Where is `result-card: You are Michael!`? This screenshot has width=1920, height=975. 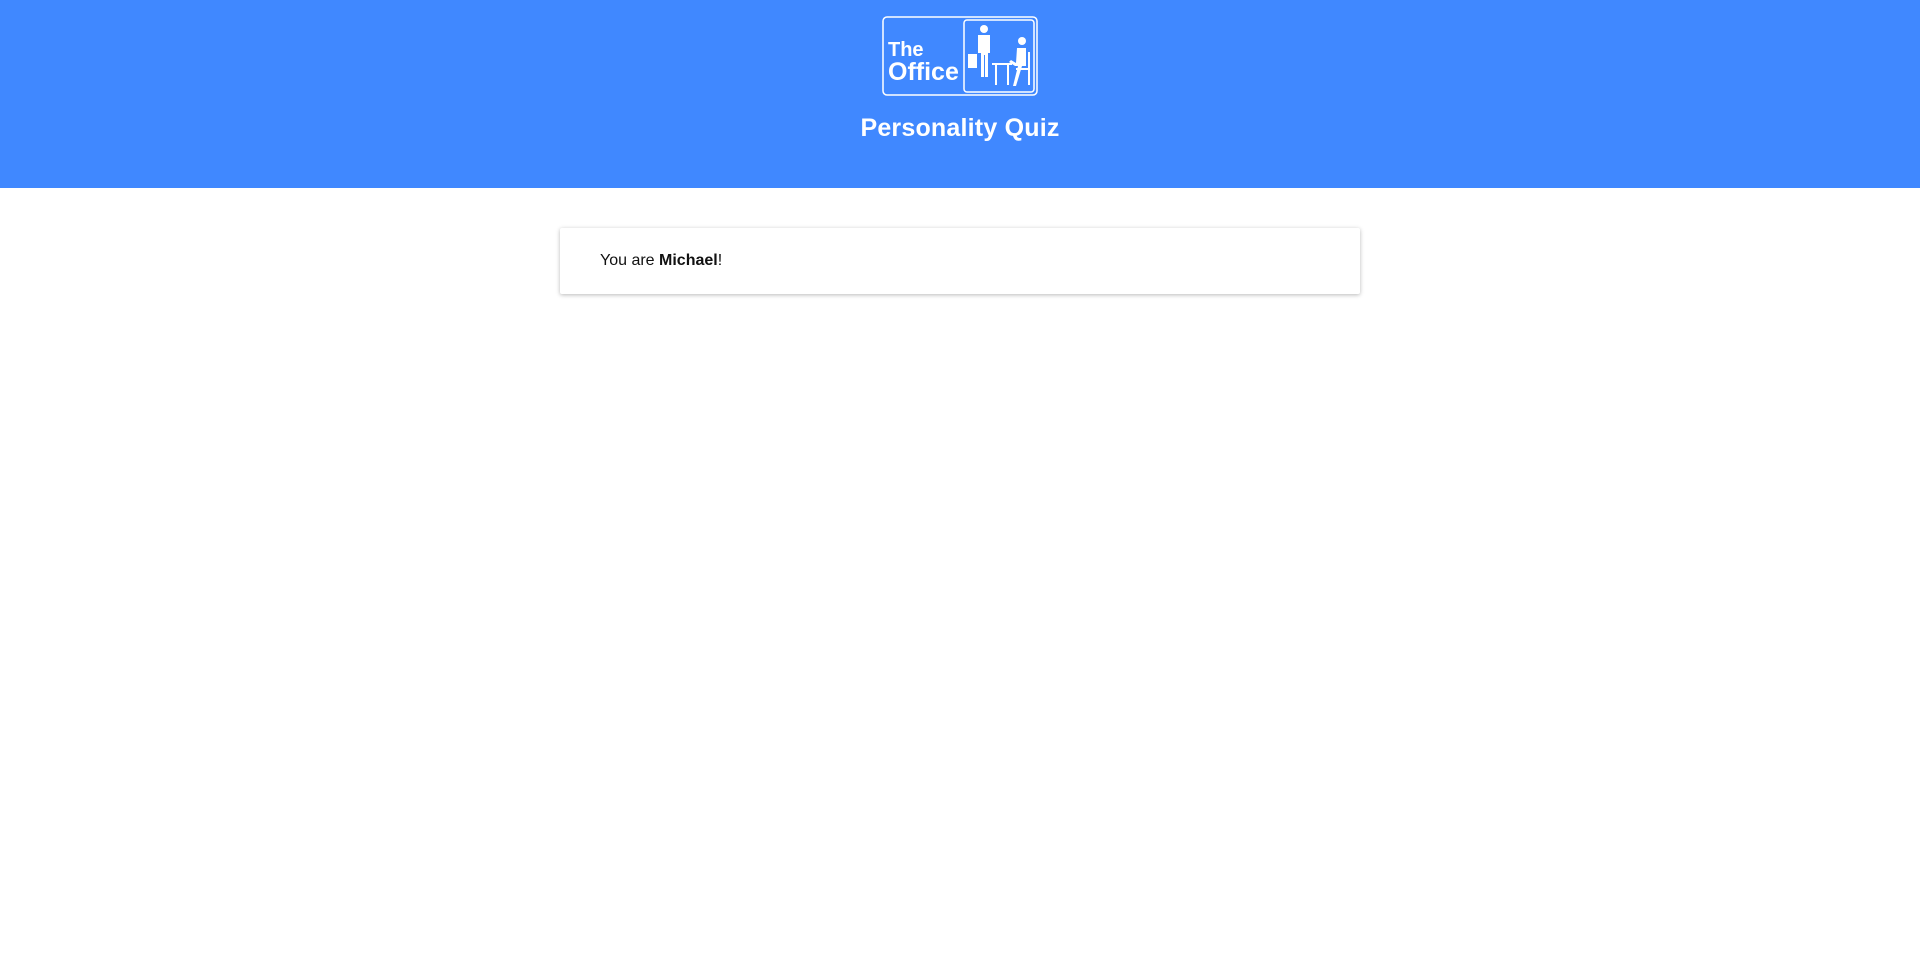
result-card: You are Michael! is located at coordinates (960, 261).